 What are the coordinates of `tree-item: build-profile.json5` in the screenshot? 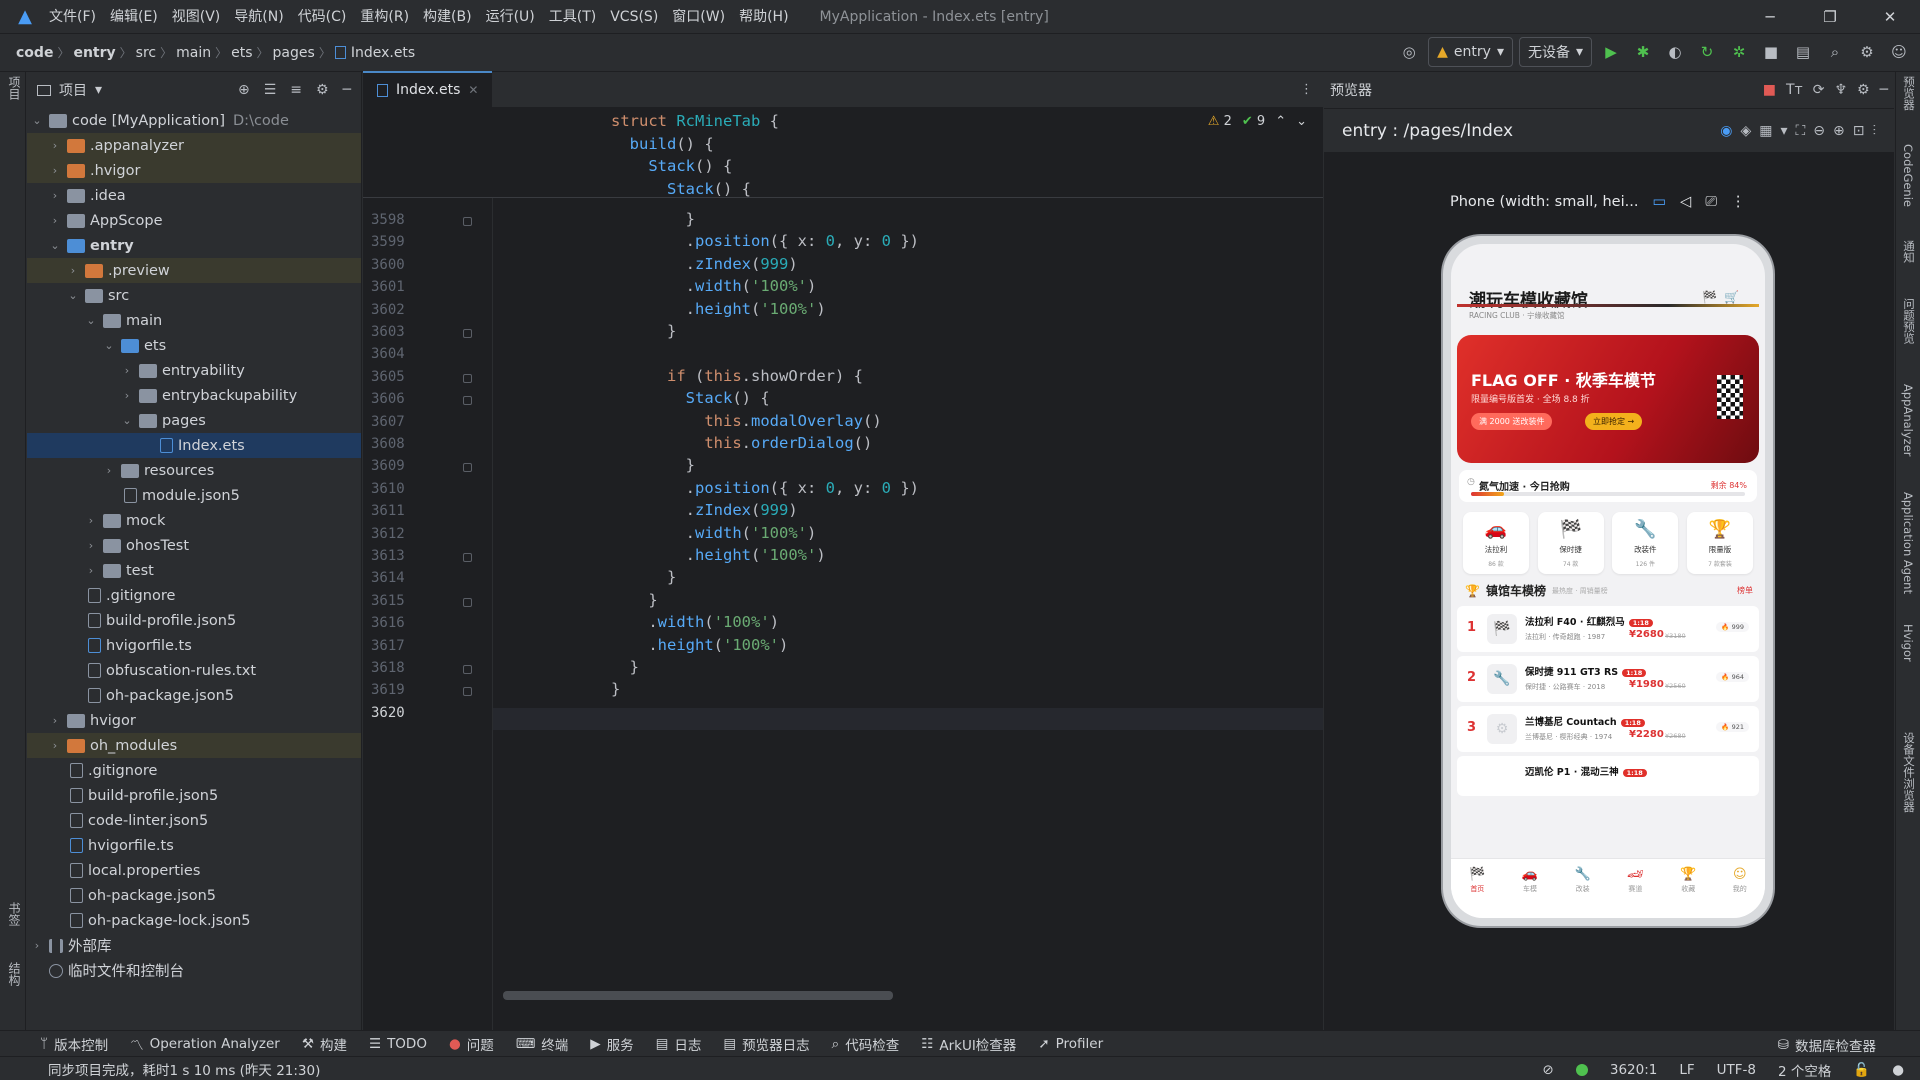 It's located at (194, 795).